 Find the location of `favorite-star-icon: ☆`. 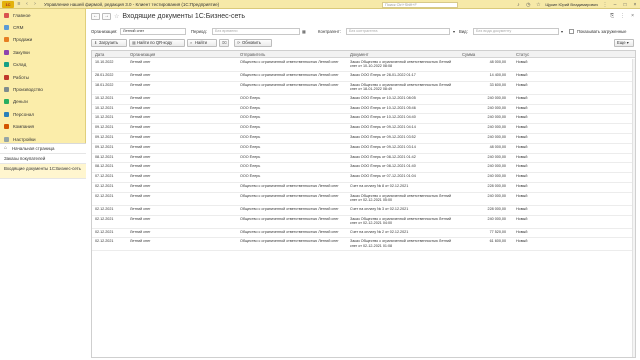

favorite-star-icon: ☆ is located at coordinates (116, 16).